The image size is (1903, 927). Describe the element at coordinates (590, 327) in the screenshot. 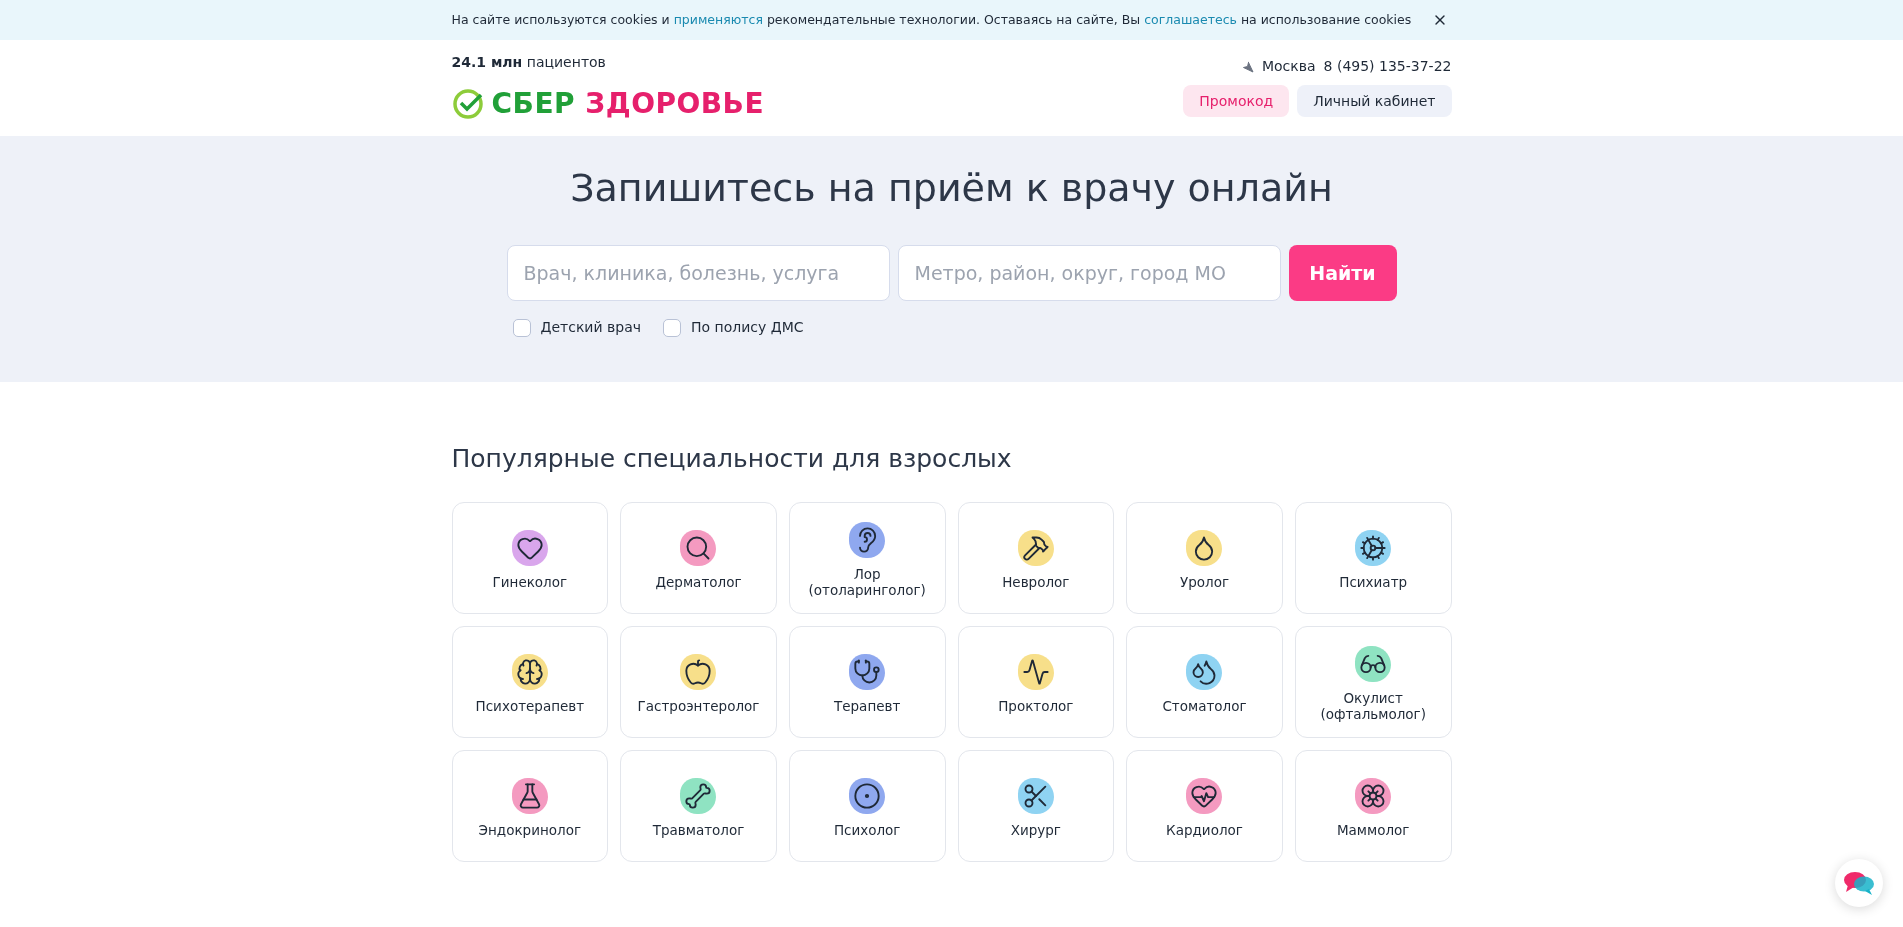

I see `checkbox-label: Детский врач` at that location.